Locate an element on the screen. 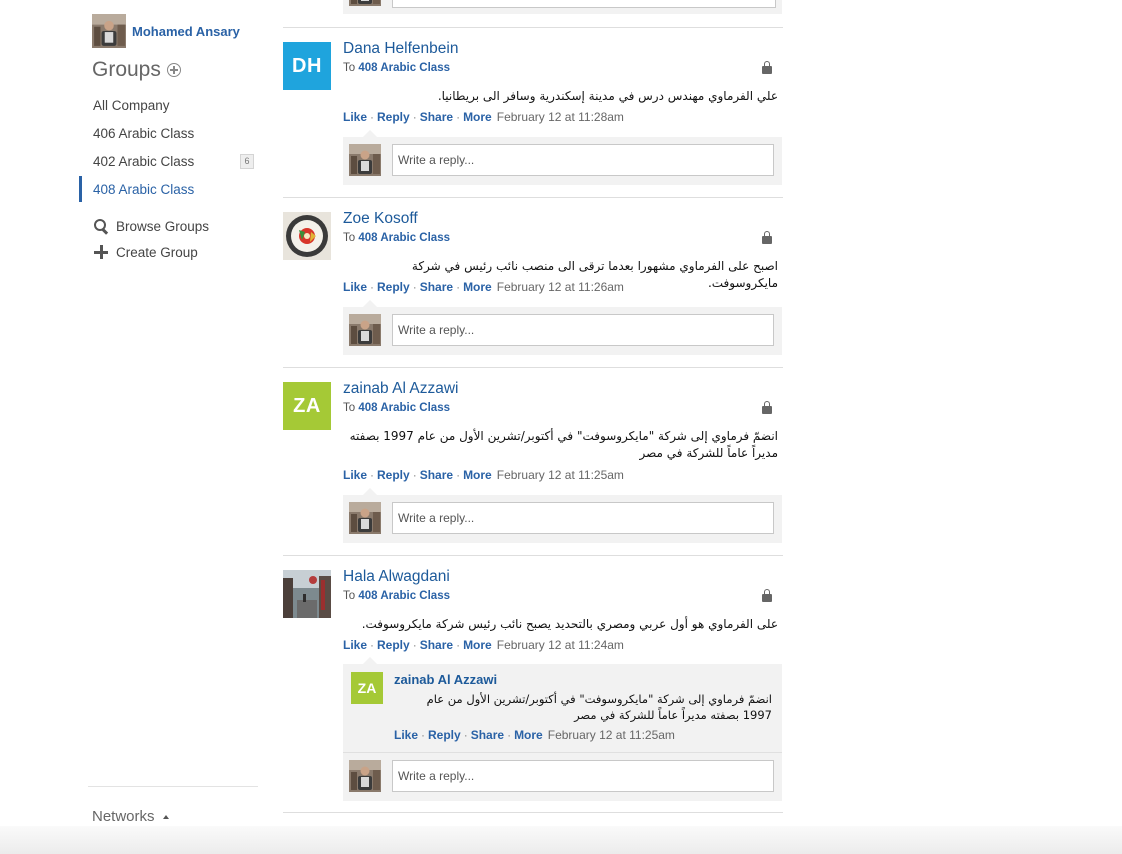 This screenshot has width=1122, height=854. sidebar-item-all-company: All Company is located at coordinates (131, 105).